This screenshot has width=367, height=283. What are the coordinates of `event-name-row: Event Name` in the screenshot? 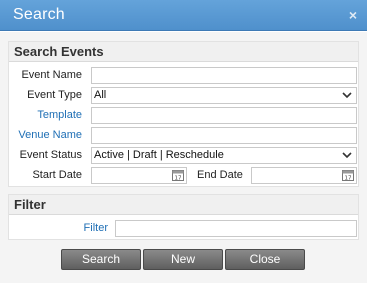 It's located at (183, 76).